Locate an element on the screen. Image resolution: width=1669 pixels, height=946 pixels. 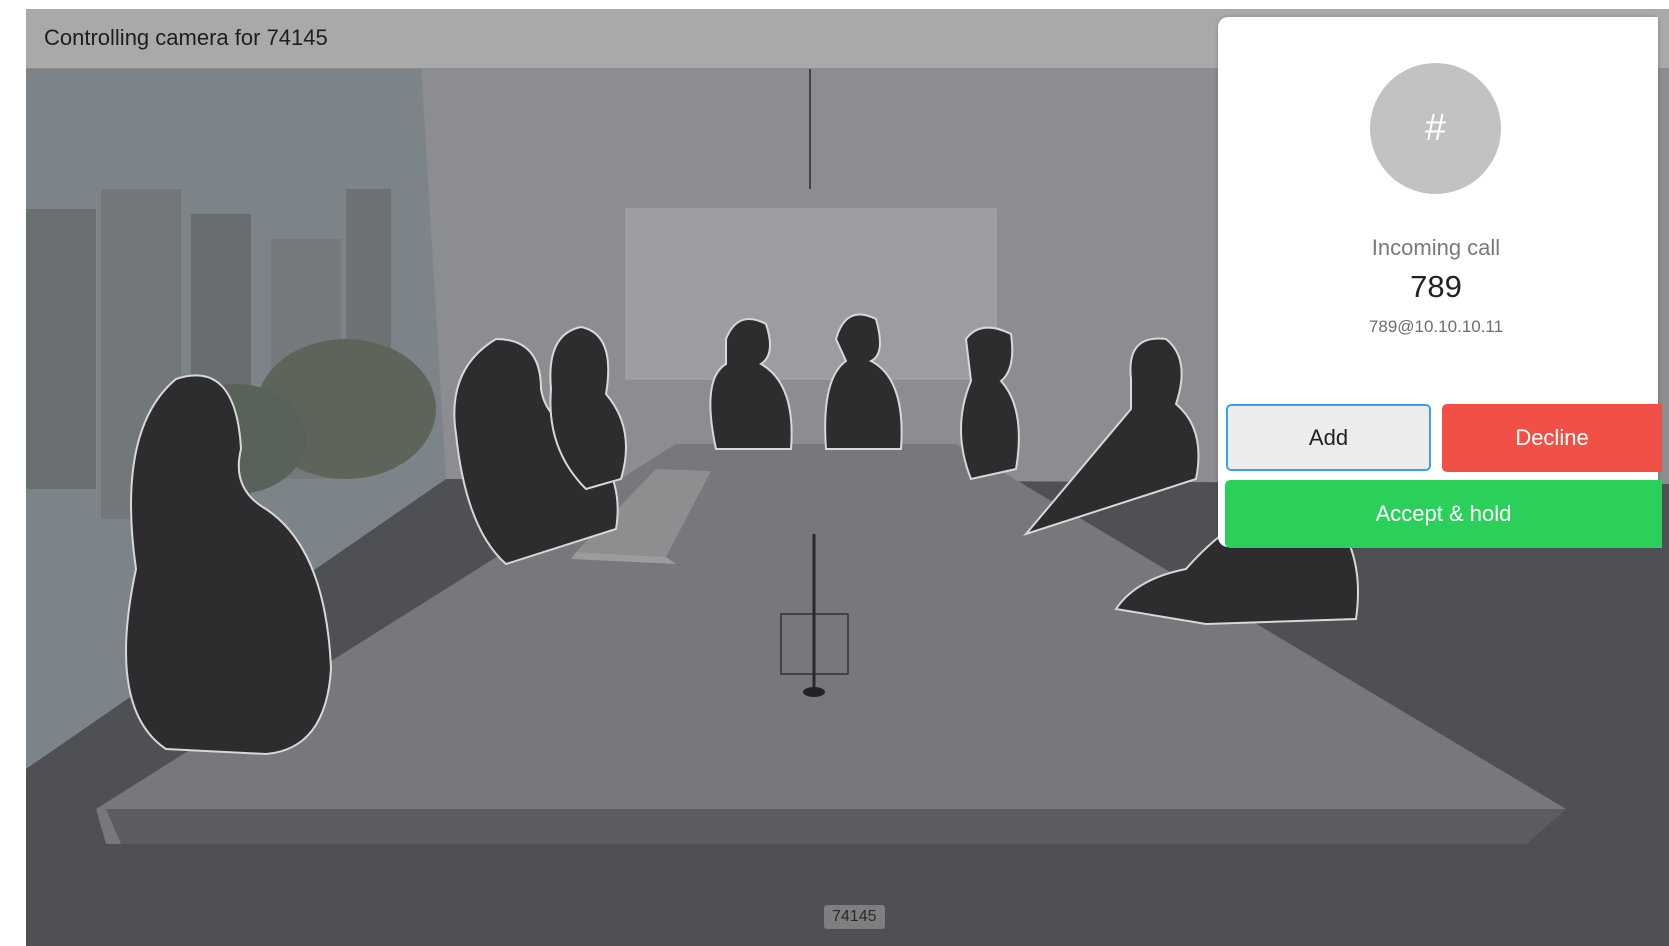
accept-hold-button: Accept & hold is located at coordinates (1443, 514).